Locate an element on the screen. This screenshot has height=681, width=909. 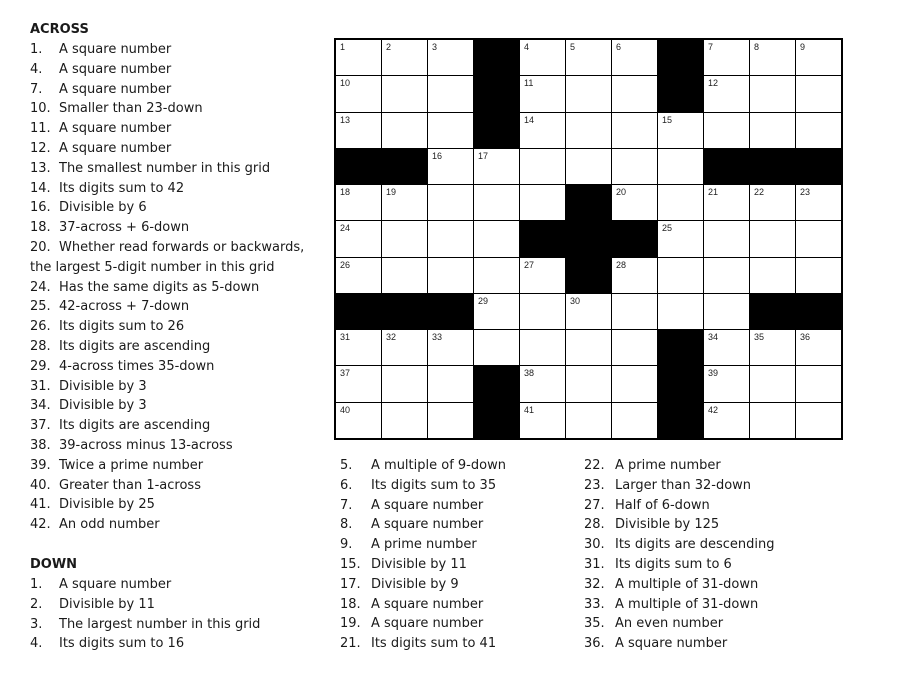
grid-cell: 35 is located at coordinates (772, 348).